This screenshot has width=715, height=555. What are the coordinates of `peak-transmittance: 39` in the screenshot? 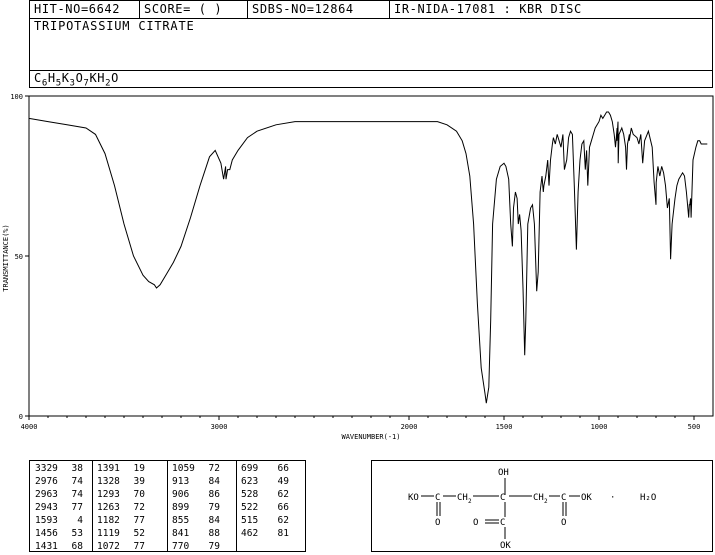 It's located at (139, 481).